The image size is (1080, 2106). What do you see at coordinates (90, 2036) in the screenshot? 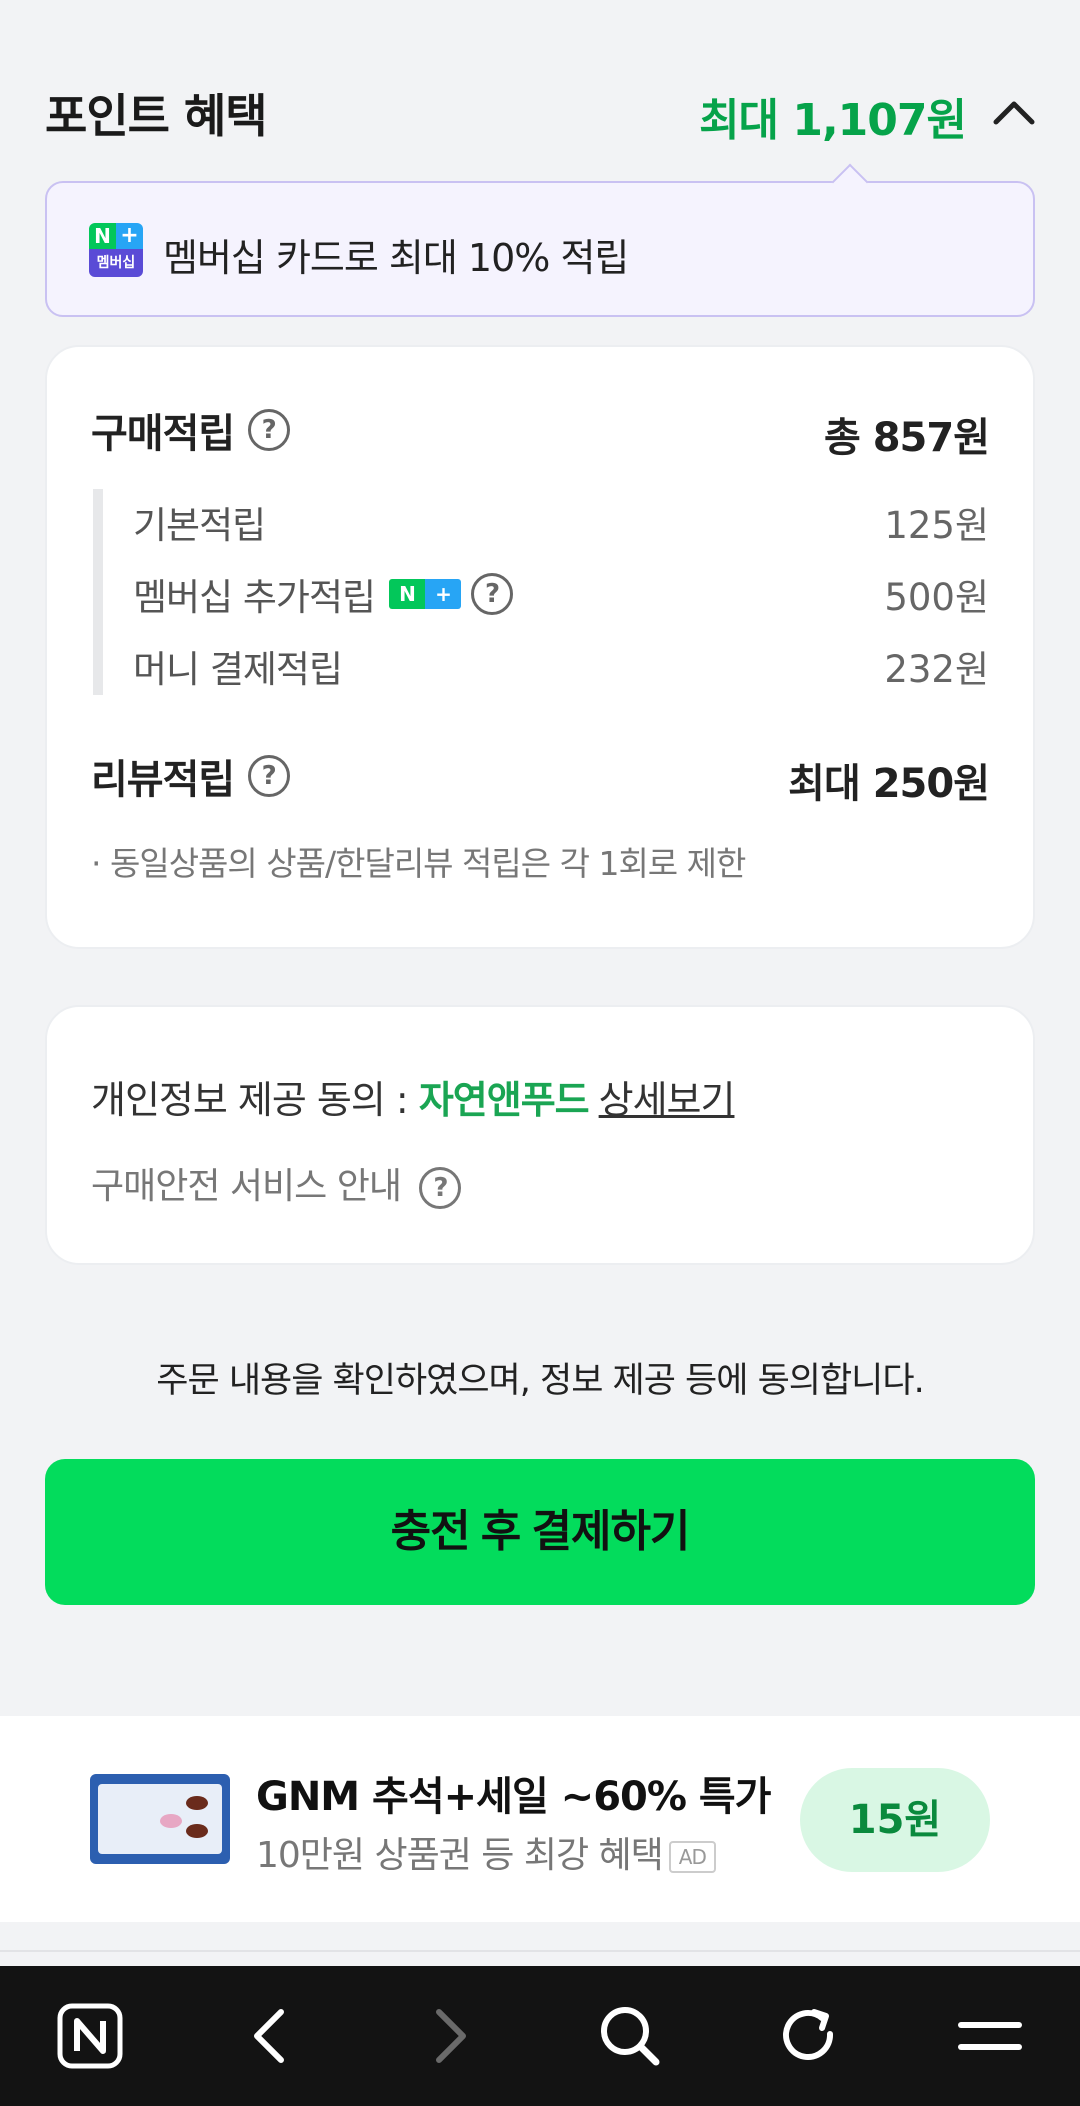
I see `naver-home-icon` at bounding box center [90, 2036].